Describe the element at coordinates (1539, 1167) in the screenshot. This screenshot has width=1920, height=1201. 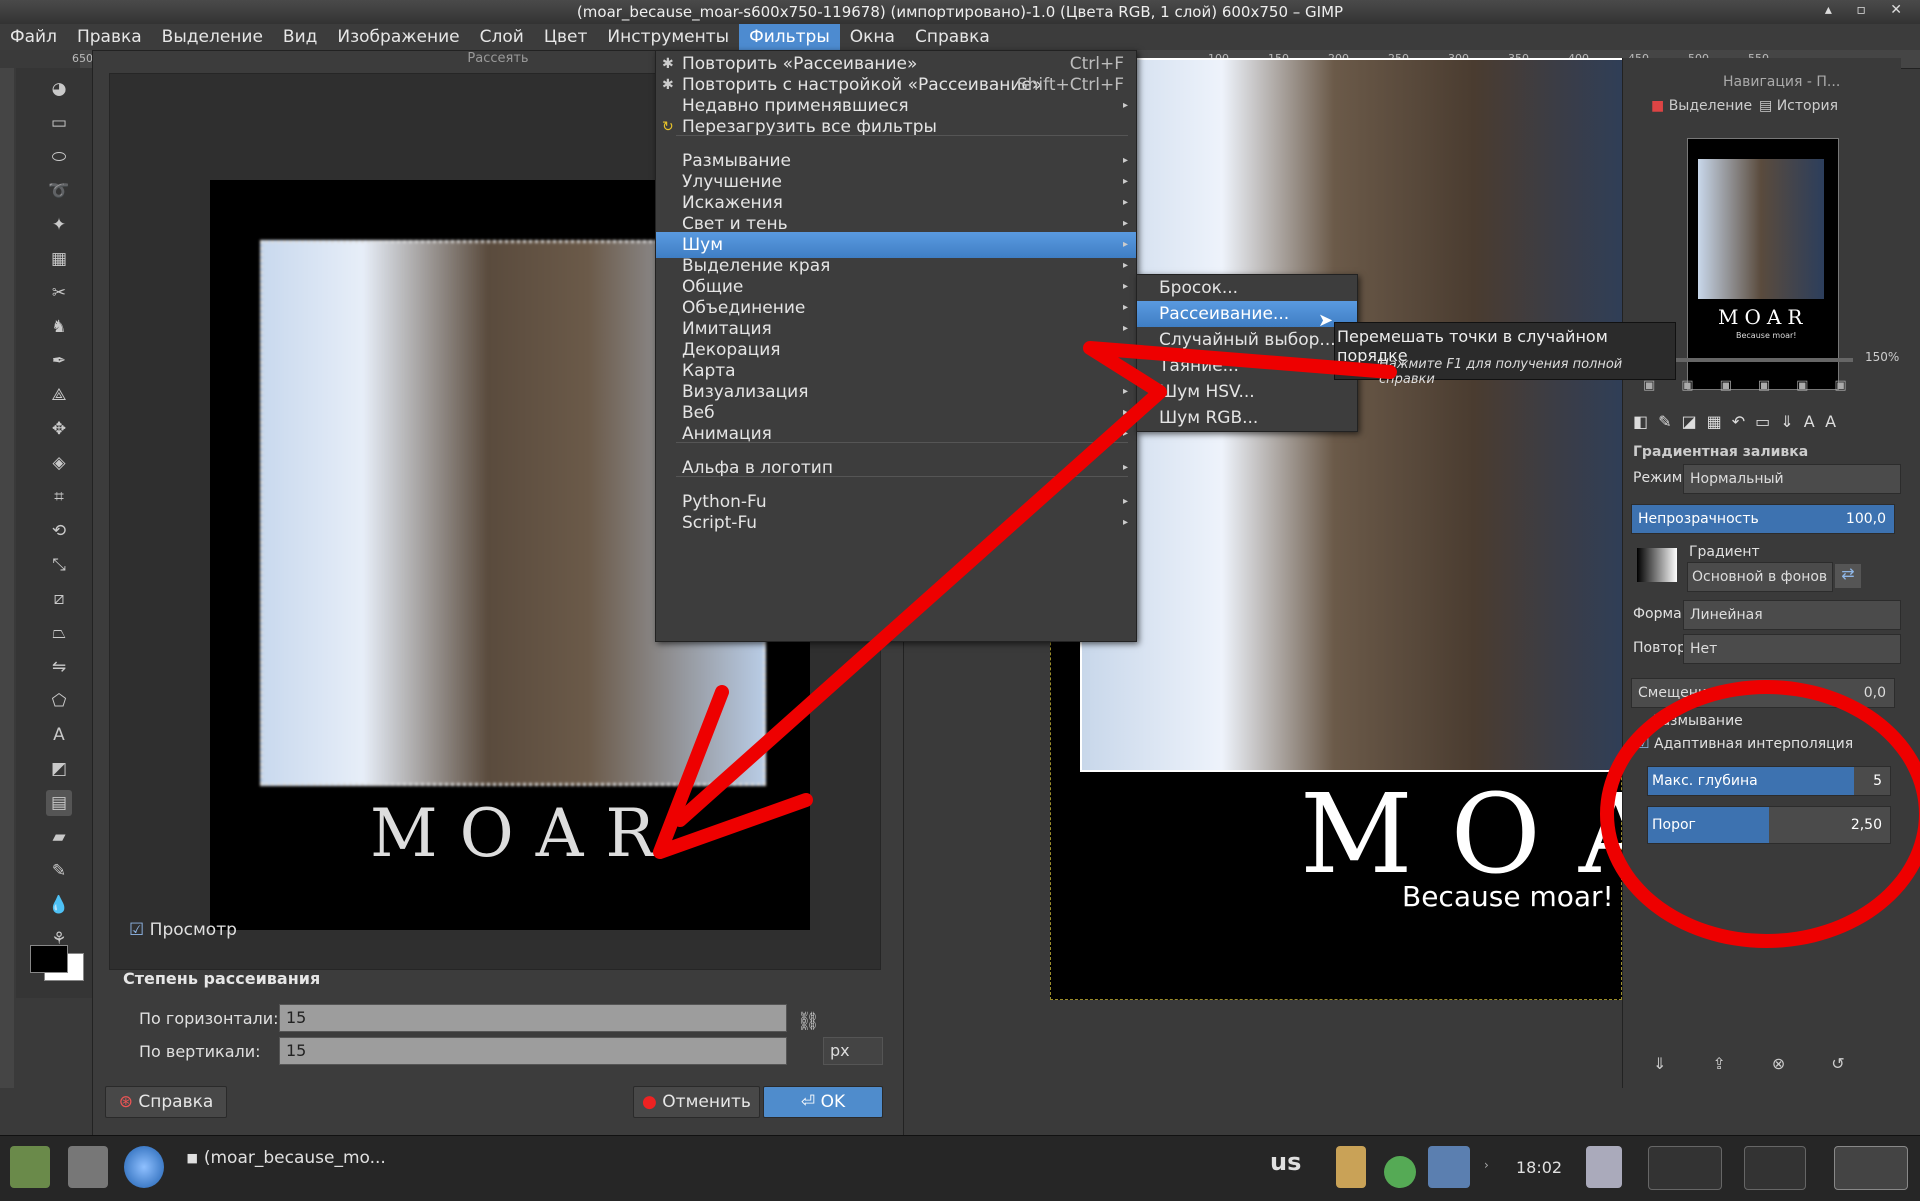
I see `clock: 18:02` at that location.